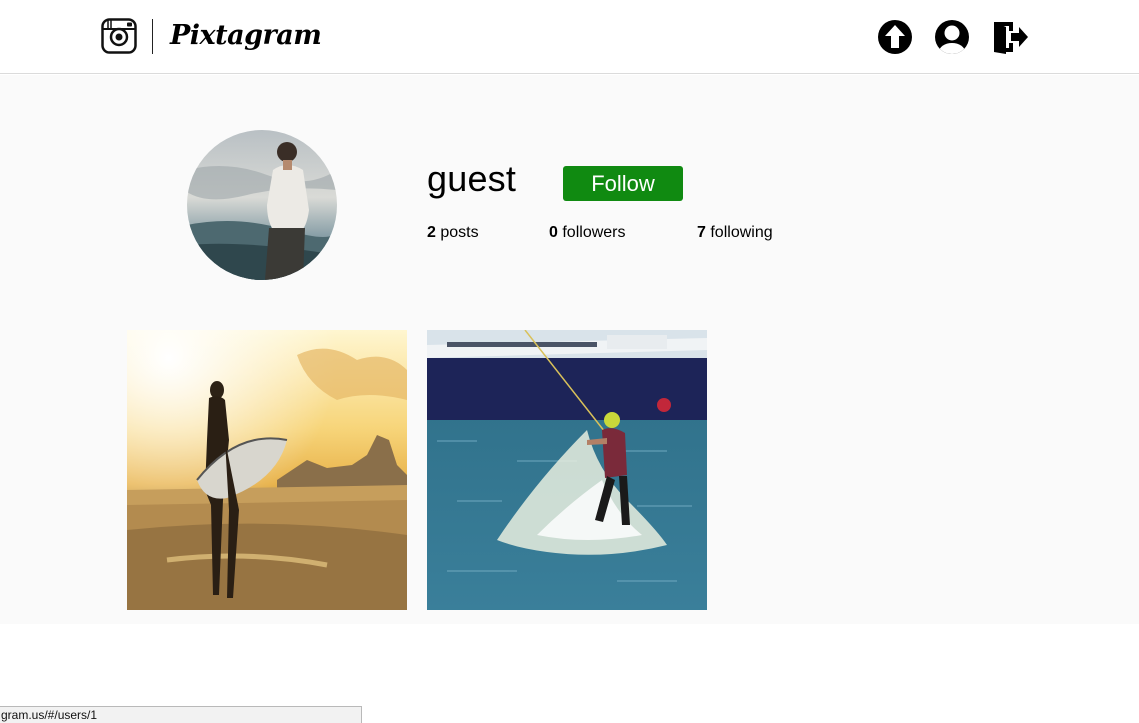 This screenshot has width=1139, height=723. Describe the element at coordinates (431, 232) in the screenshot. I see `posts-count: 2` at that location.